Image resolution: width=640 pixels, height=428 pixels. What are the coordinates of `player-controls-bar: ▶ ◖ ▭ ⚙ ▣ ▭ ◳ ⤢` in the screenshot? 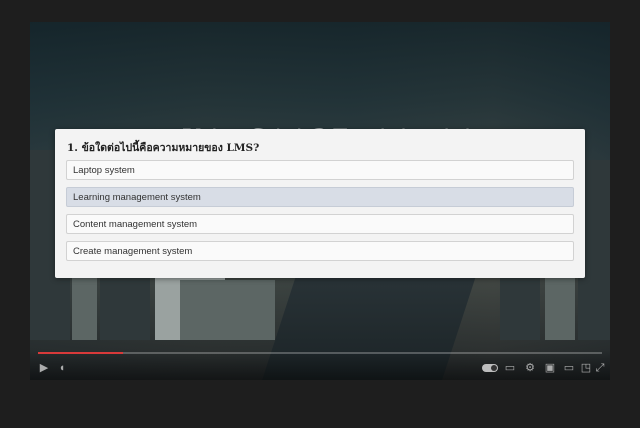 It's located at (320, 365).